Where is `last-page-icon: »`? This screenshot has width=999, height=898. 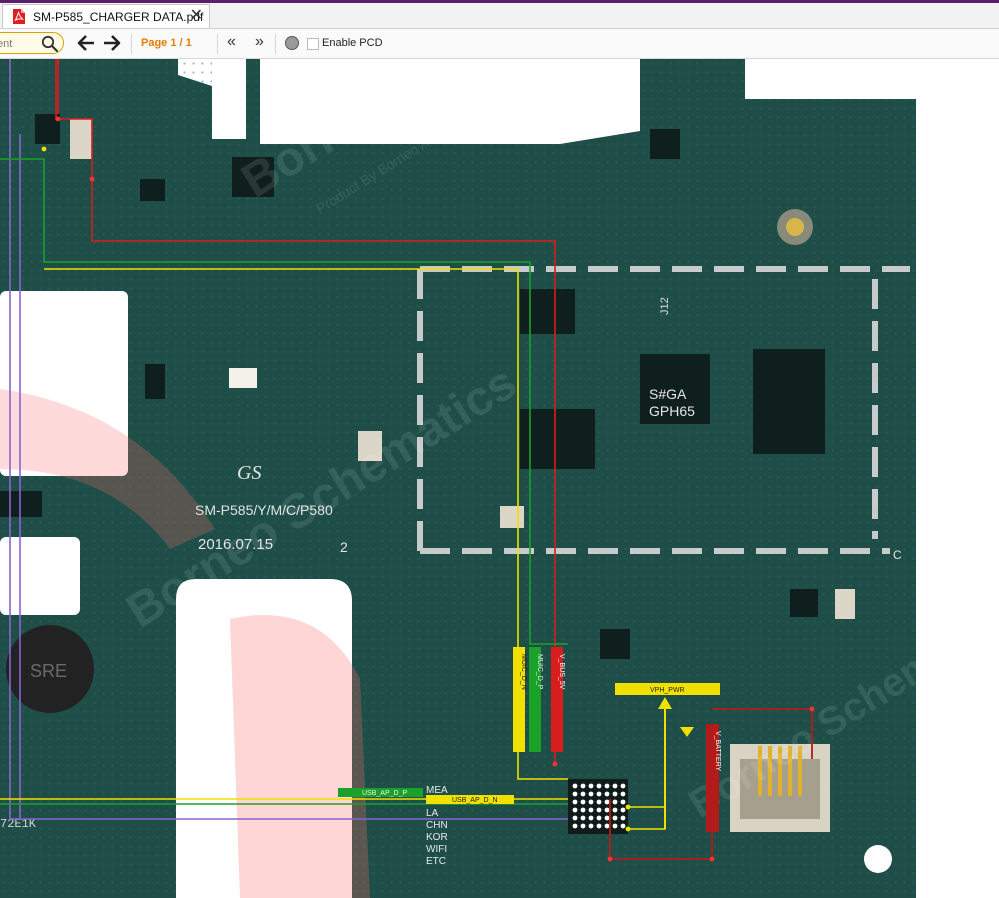
last-page-icon: » is located at coordinates (259, 42).